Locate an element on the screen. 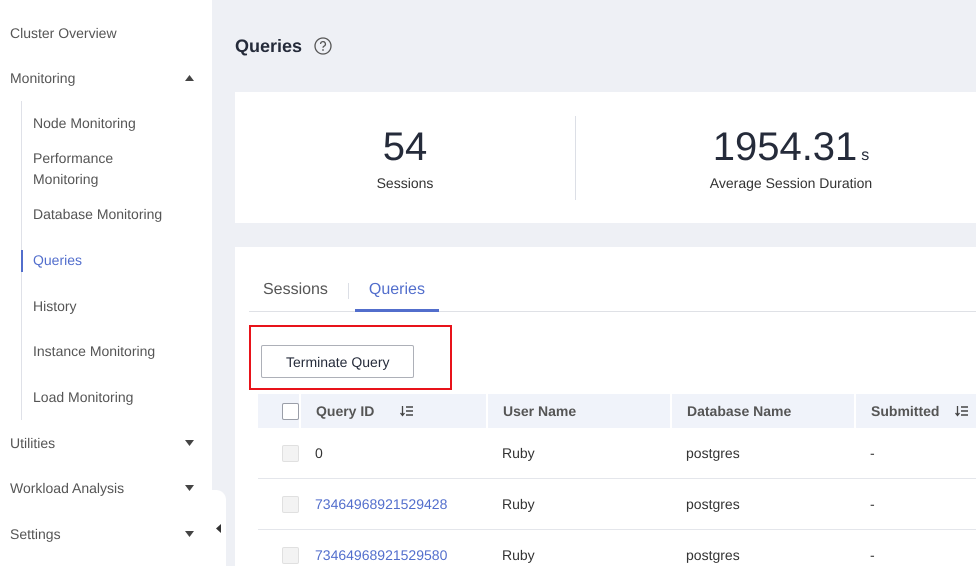 The image size is (976, 566). sidebar-item: Performance Monitoring is located at coordinates (117, 169).